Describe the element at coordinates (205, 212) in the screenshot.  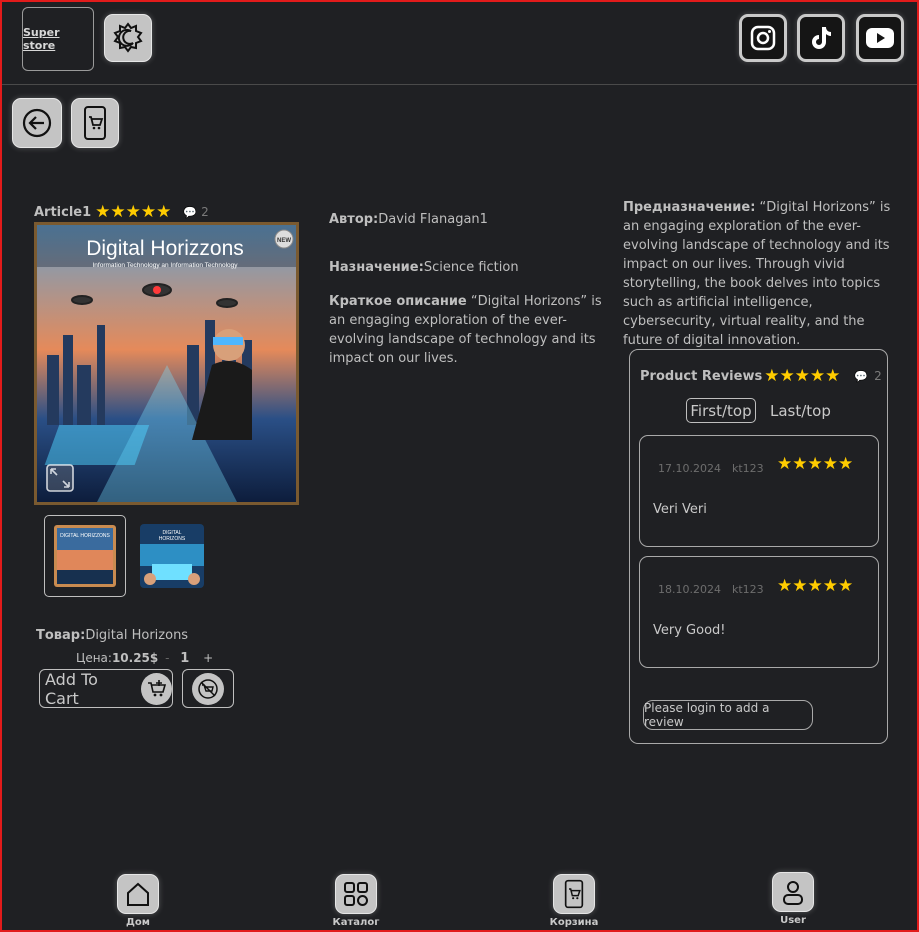
I see `comments-count: 2` at that location.